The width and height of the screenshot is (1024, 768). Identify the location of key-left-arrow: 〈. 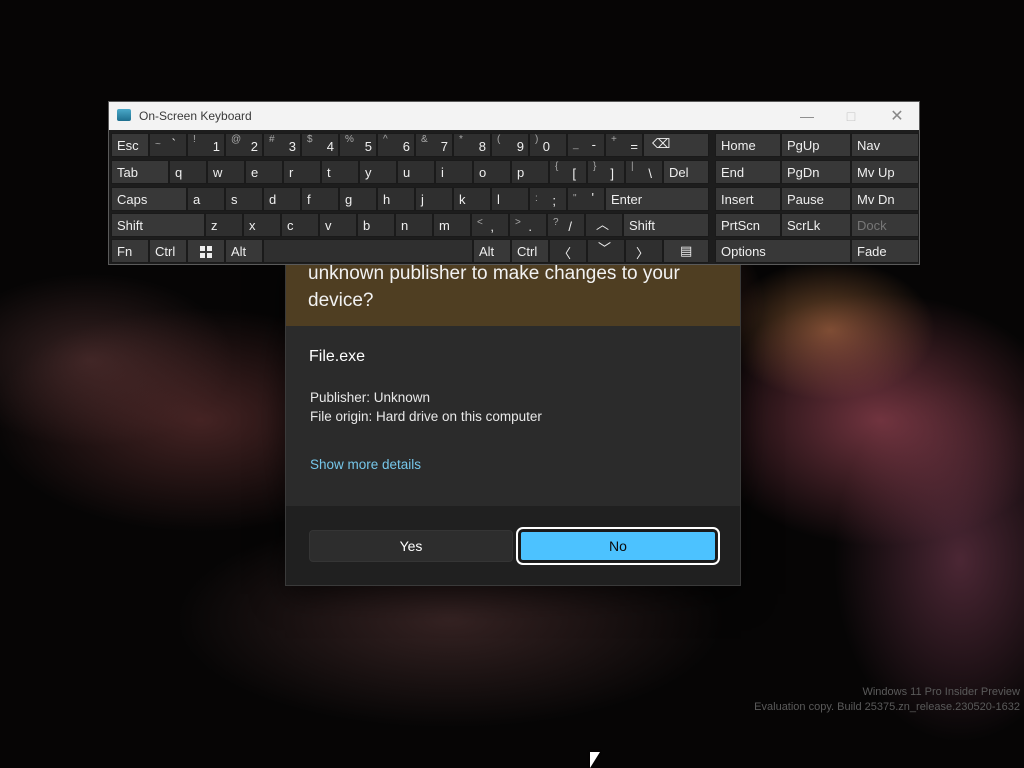
(568, 251).